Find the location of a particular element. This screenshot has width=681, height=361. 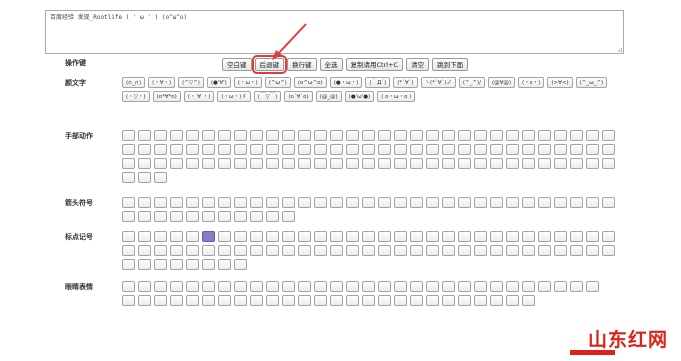

symbol-button: ( o・ω・o ) is located at coordinates (396, 96).